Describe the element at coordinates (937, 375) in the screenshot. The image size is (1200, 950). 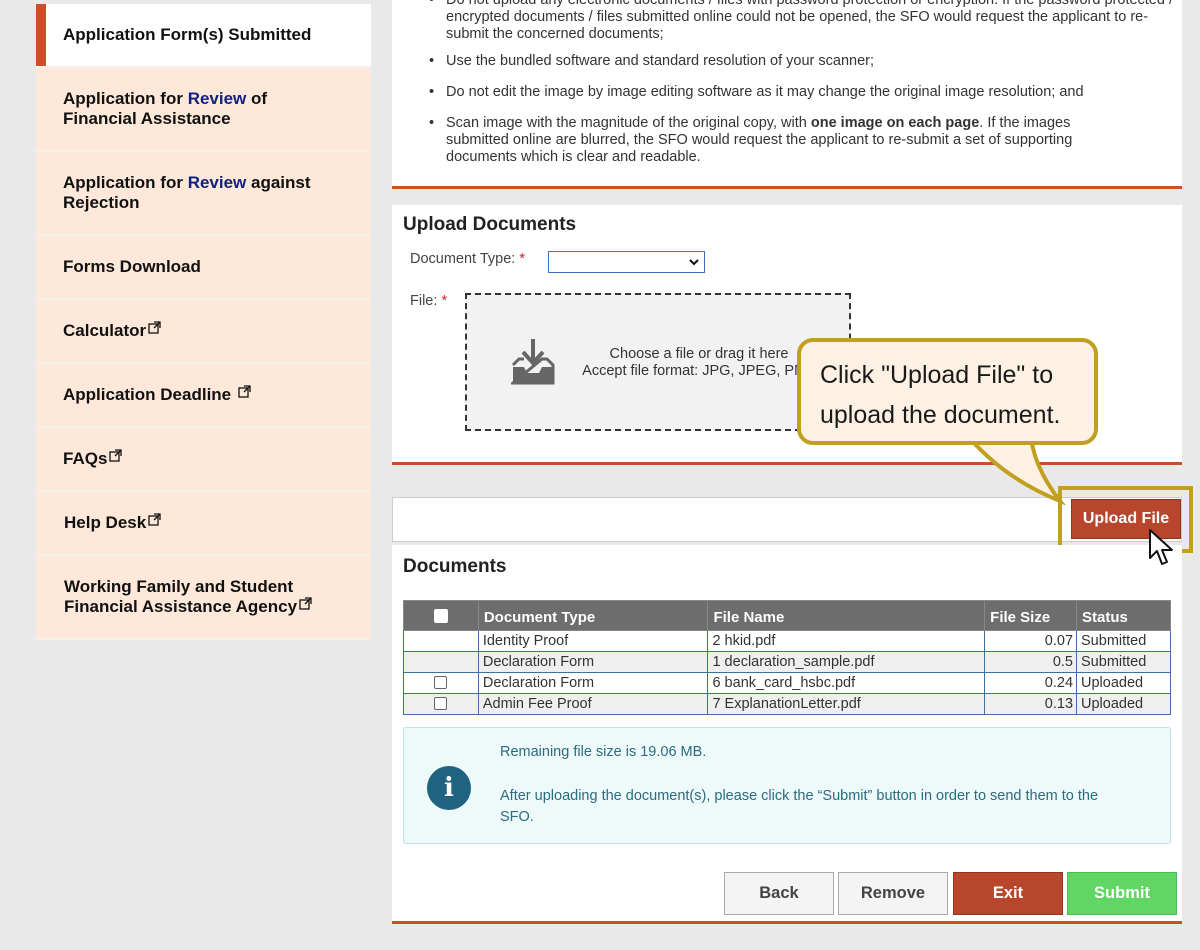
I see `callout-line1: Click "Upload File" to` at that location.